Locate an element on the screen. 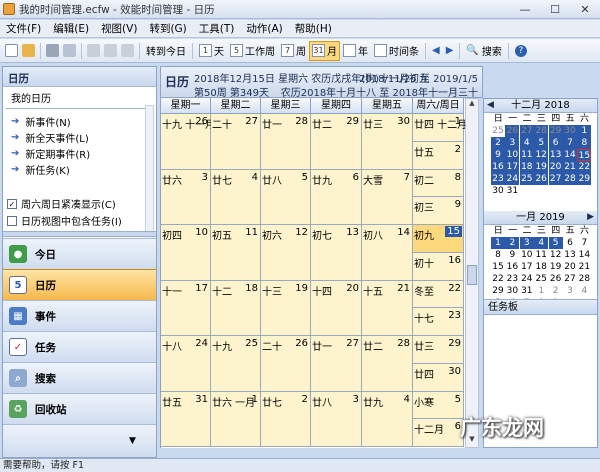  weekend-cell: 初九 15 is located at coordinates (438, 239).